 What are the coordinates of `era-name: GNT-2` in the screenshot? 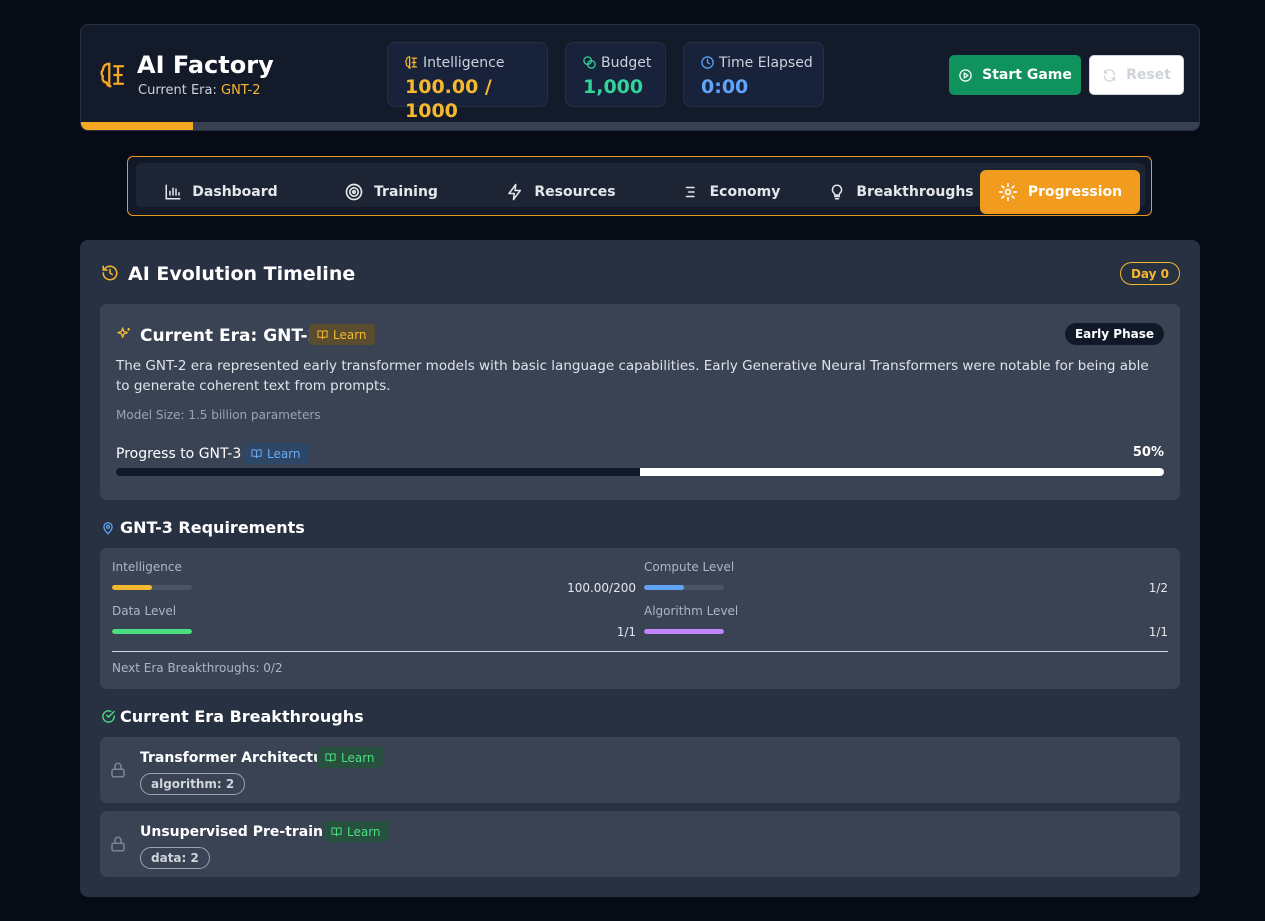 It's located at (241, 90).